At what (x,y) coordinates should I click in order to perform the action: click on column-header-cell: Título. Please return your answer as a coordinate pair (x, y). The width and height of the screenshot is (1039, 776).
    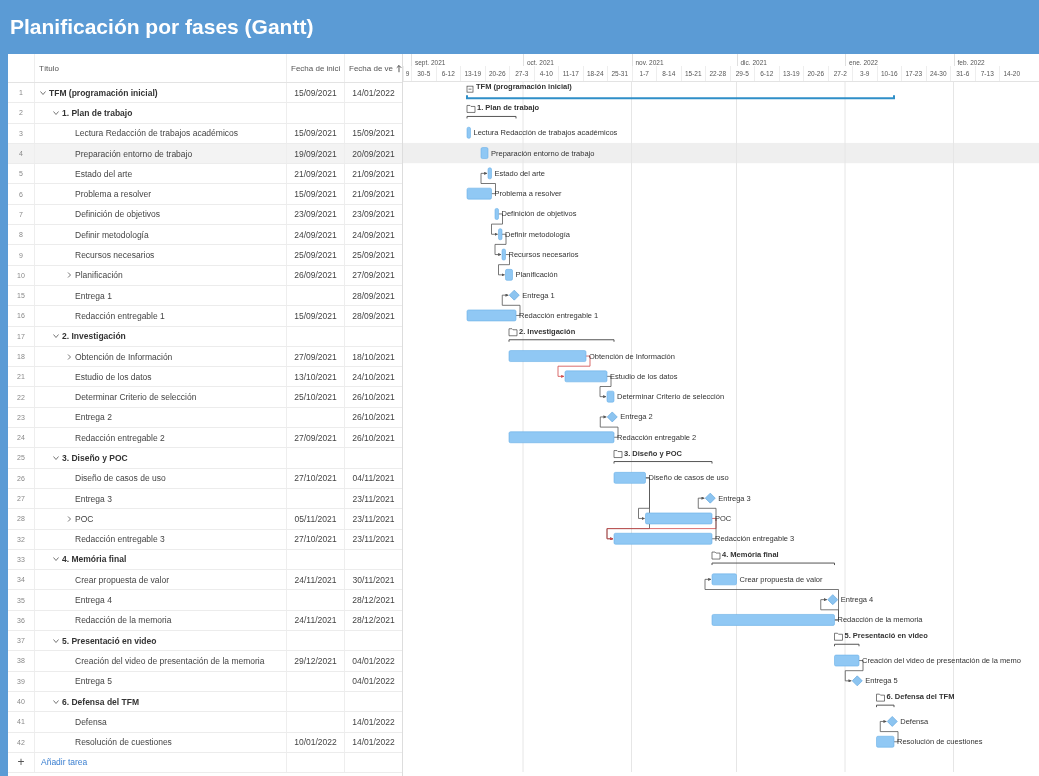
    Looking at the image, I should click on (160, 68).